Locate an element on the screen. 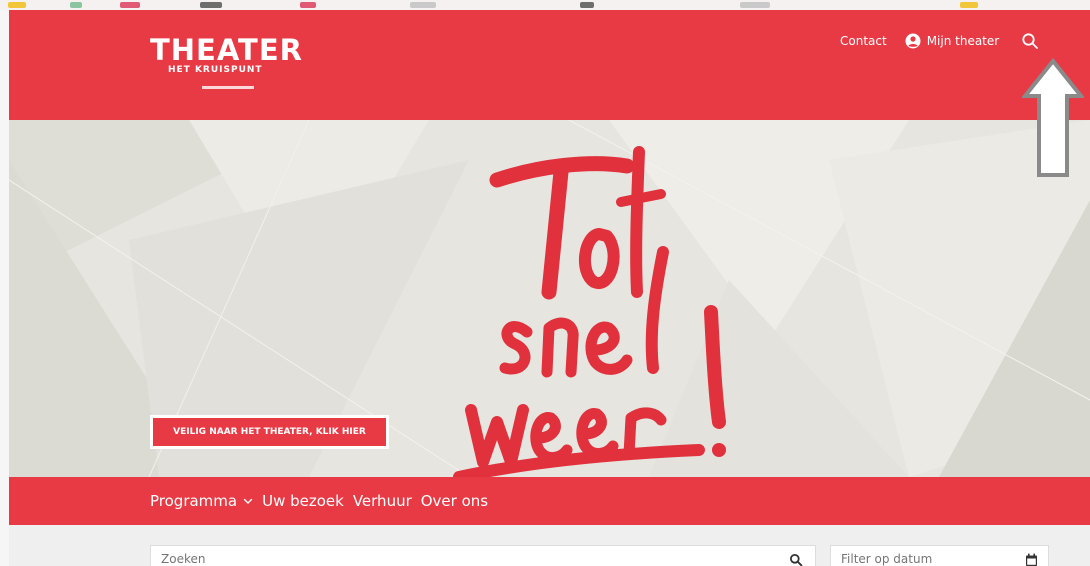 Image resolution: width=1090 pixels, height=566 pixels. nav-item-label: Uw bezoek is located at coordinates (303, 501).